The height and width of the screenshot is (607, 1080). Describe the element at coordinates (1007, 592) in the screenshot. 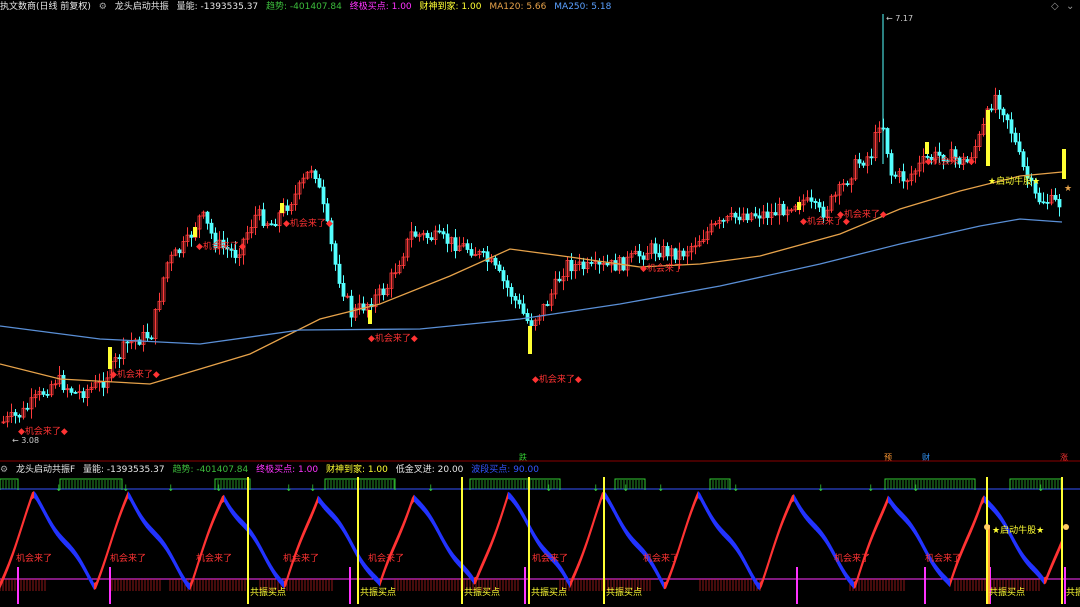

I see `buy-point-label: 共振买点` at that location.